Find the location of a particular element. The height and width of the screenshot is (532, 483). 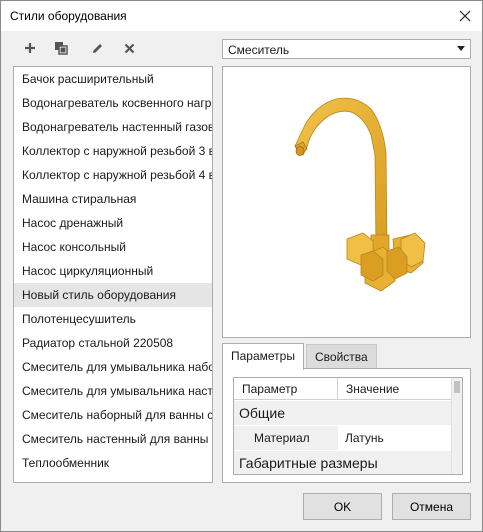

list-item: Теплообменник is located at coordinates (113, 463).